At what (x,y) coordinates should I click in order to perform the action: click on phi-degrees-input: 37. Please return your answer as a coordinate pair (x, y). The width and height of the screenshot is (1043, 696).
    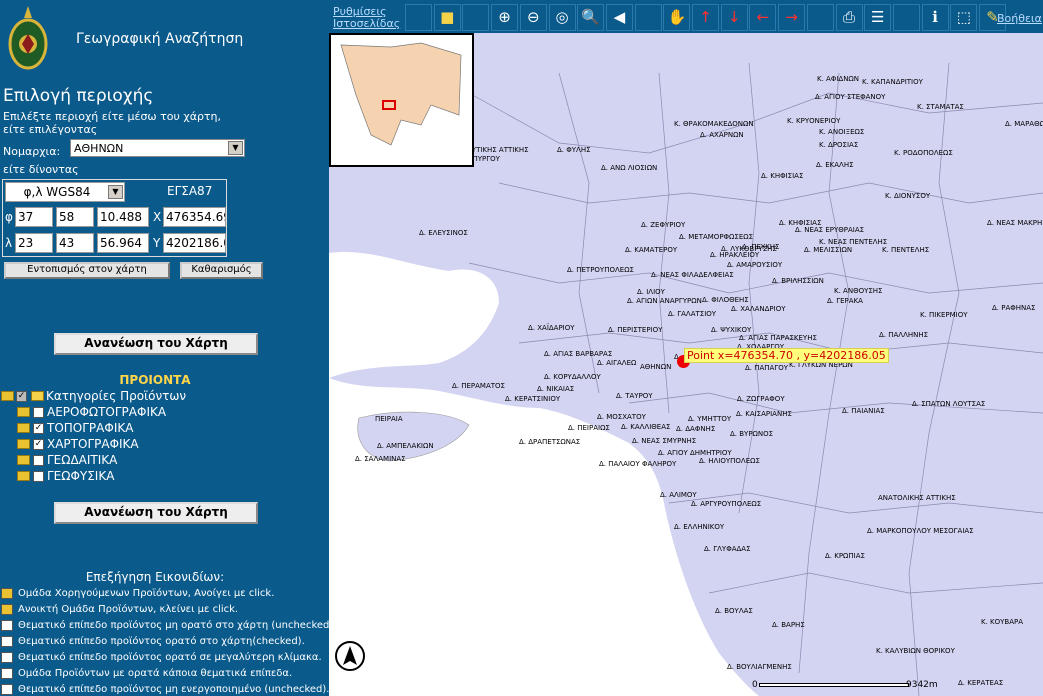
    Looking at the image, I should click on (34, 217).